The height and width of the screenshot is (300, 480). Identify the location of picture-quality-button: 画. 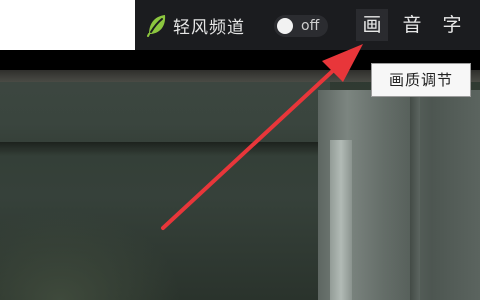
(372, 25).